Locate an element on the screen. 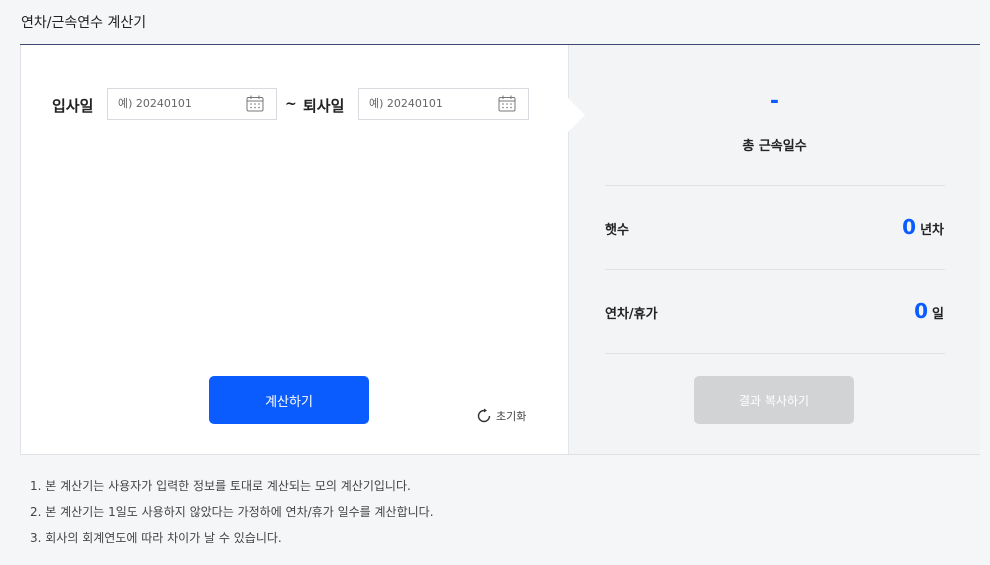 The image size is (990, 565). total-days-label: 총 근속일수 is located at coordinates (774, 146).